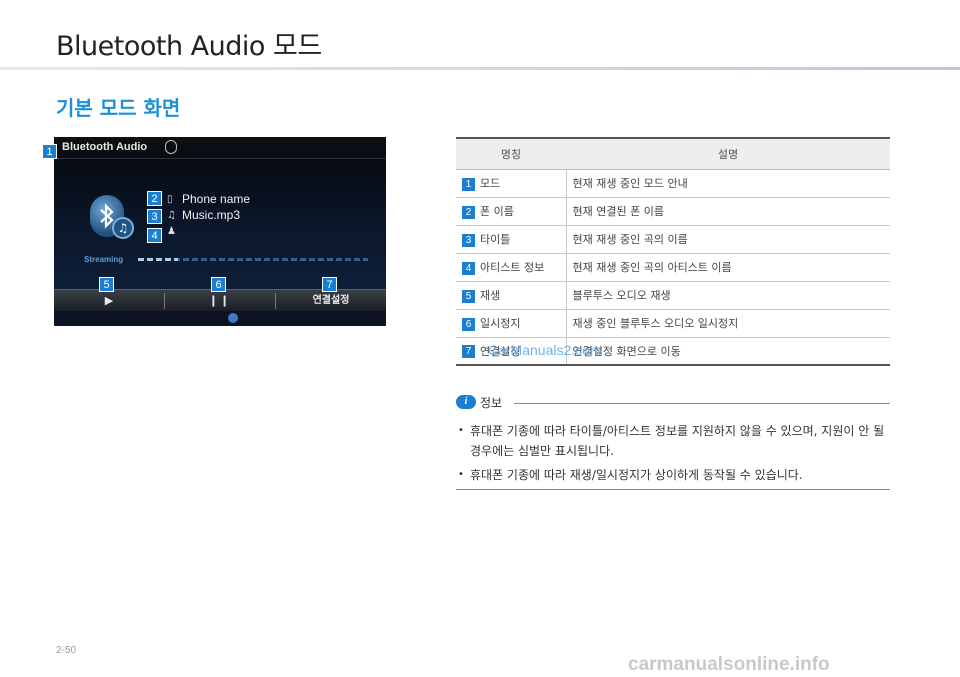 Image resolution: width=960 pixels, height=677 pixels. I want to click on info-item: 휴대폰 기종에 따라 재생/일시정지가 상이하게 동작될 수 있습니다., so click(675, 475).